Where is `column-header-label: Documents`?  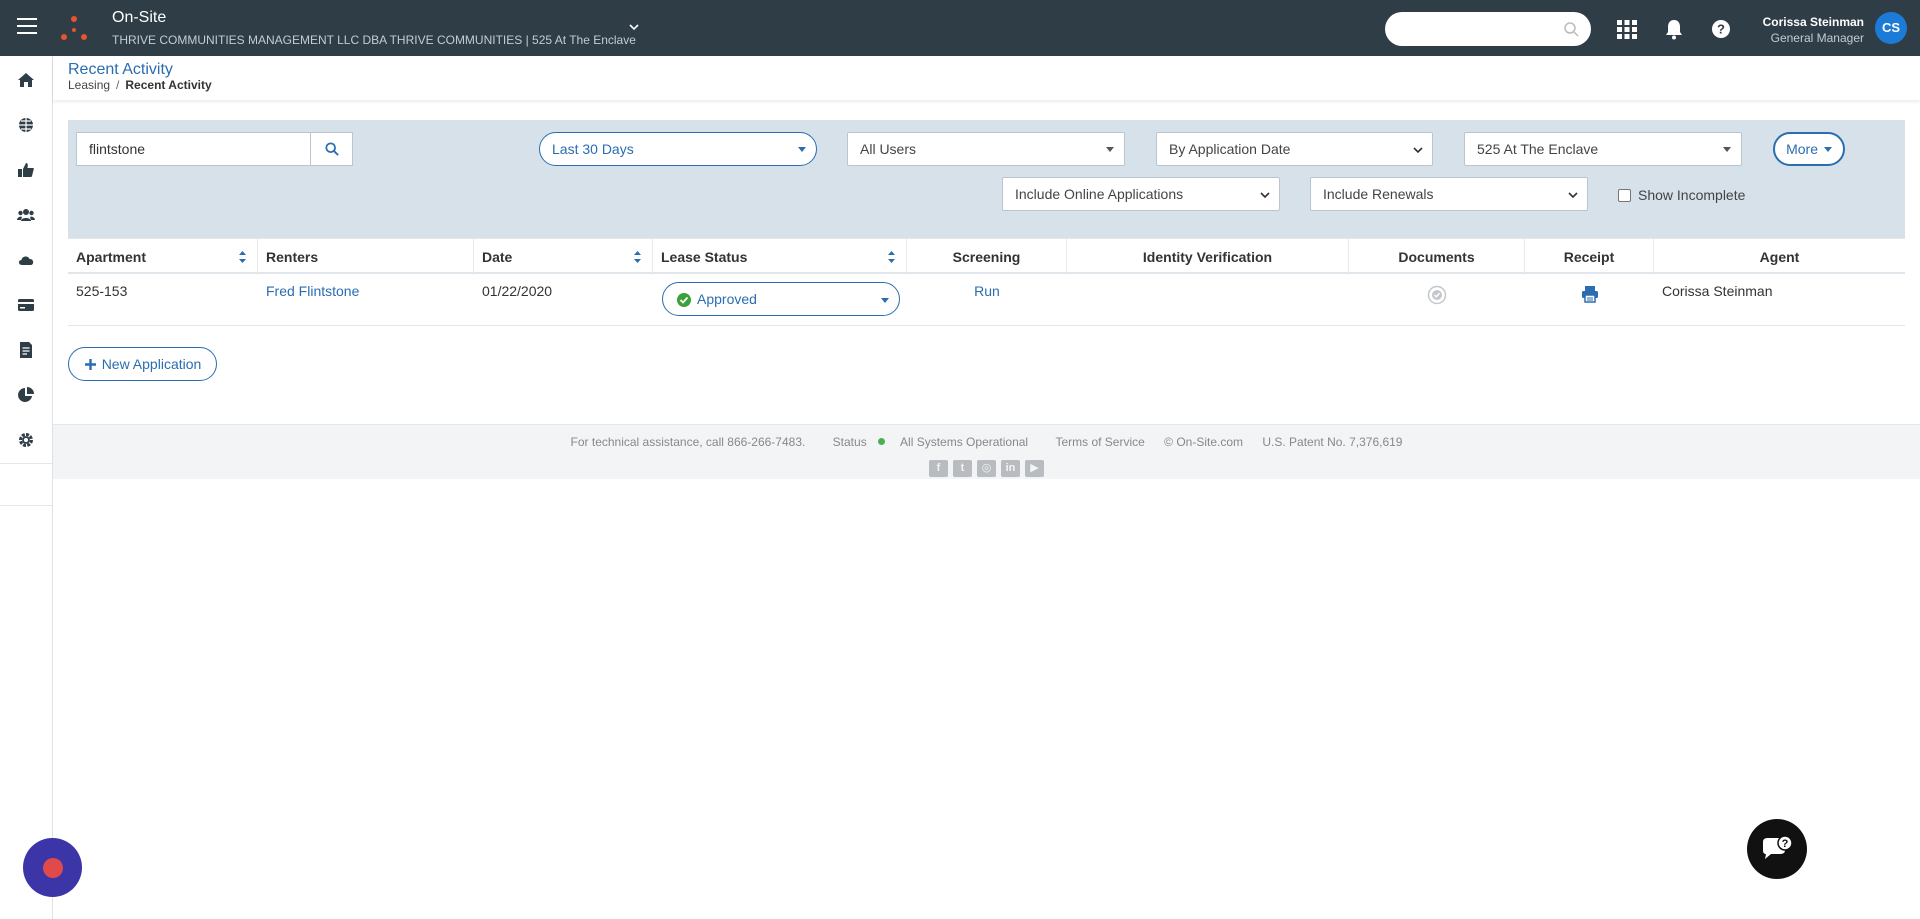
column-header-label: Documents is located at coordinates (1436, 257).